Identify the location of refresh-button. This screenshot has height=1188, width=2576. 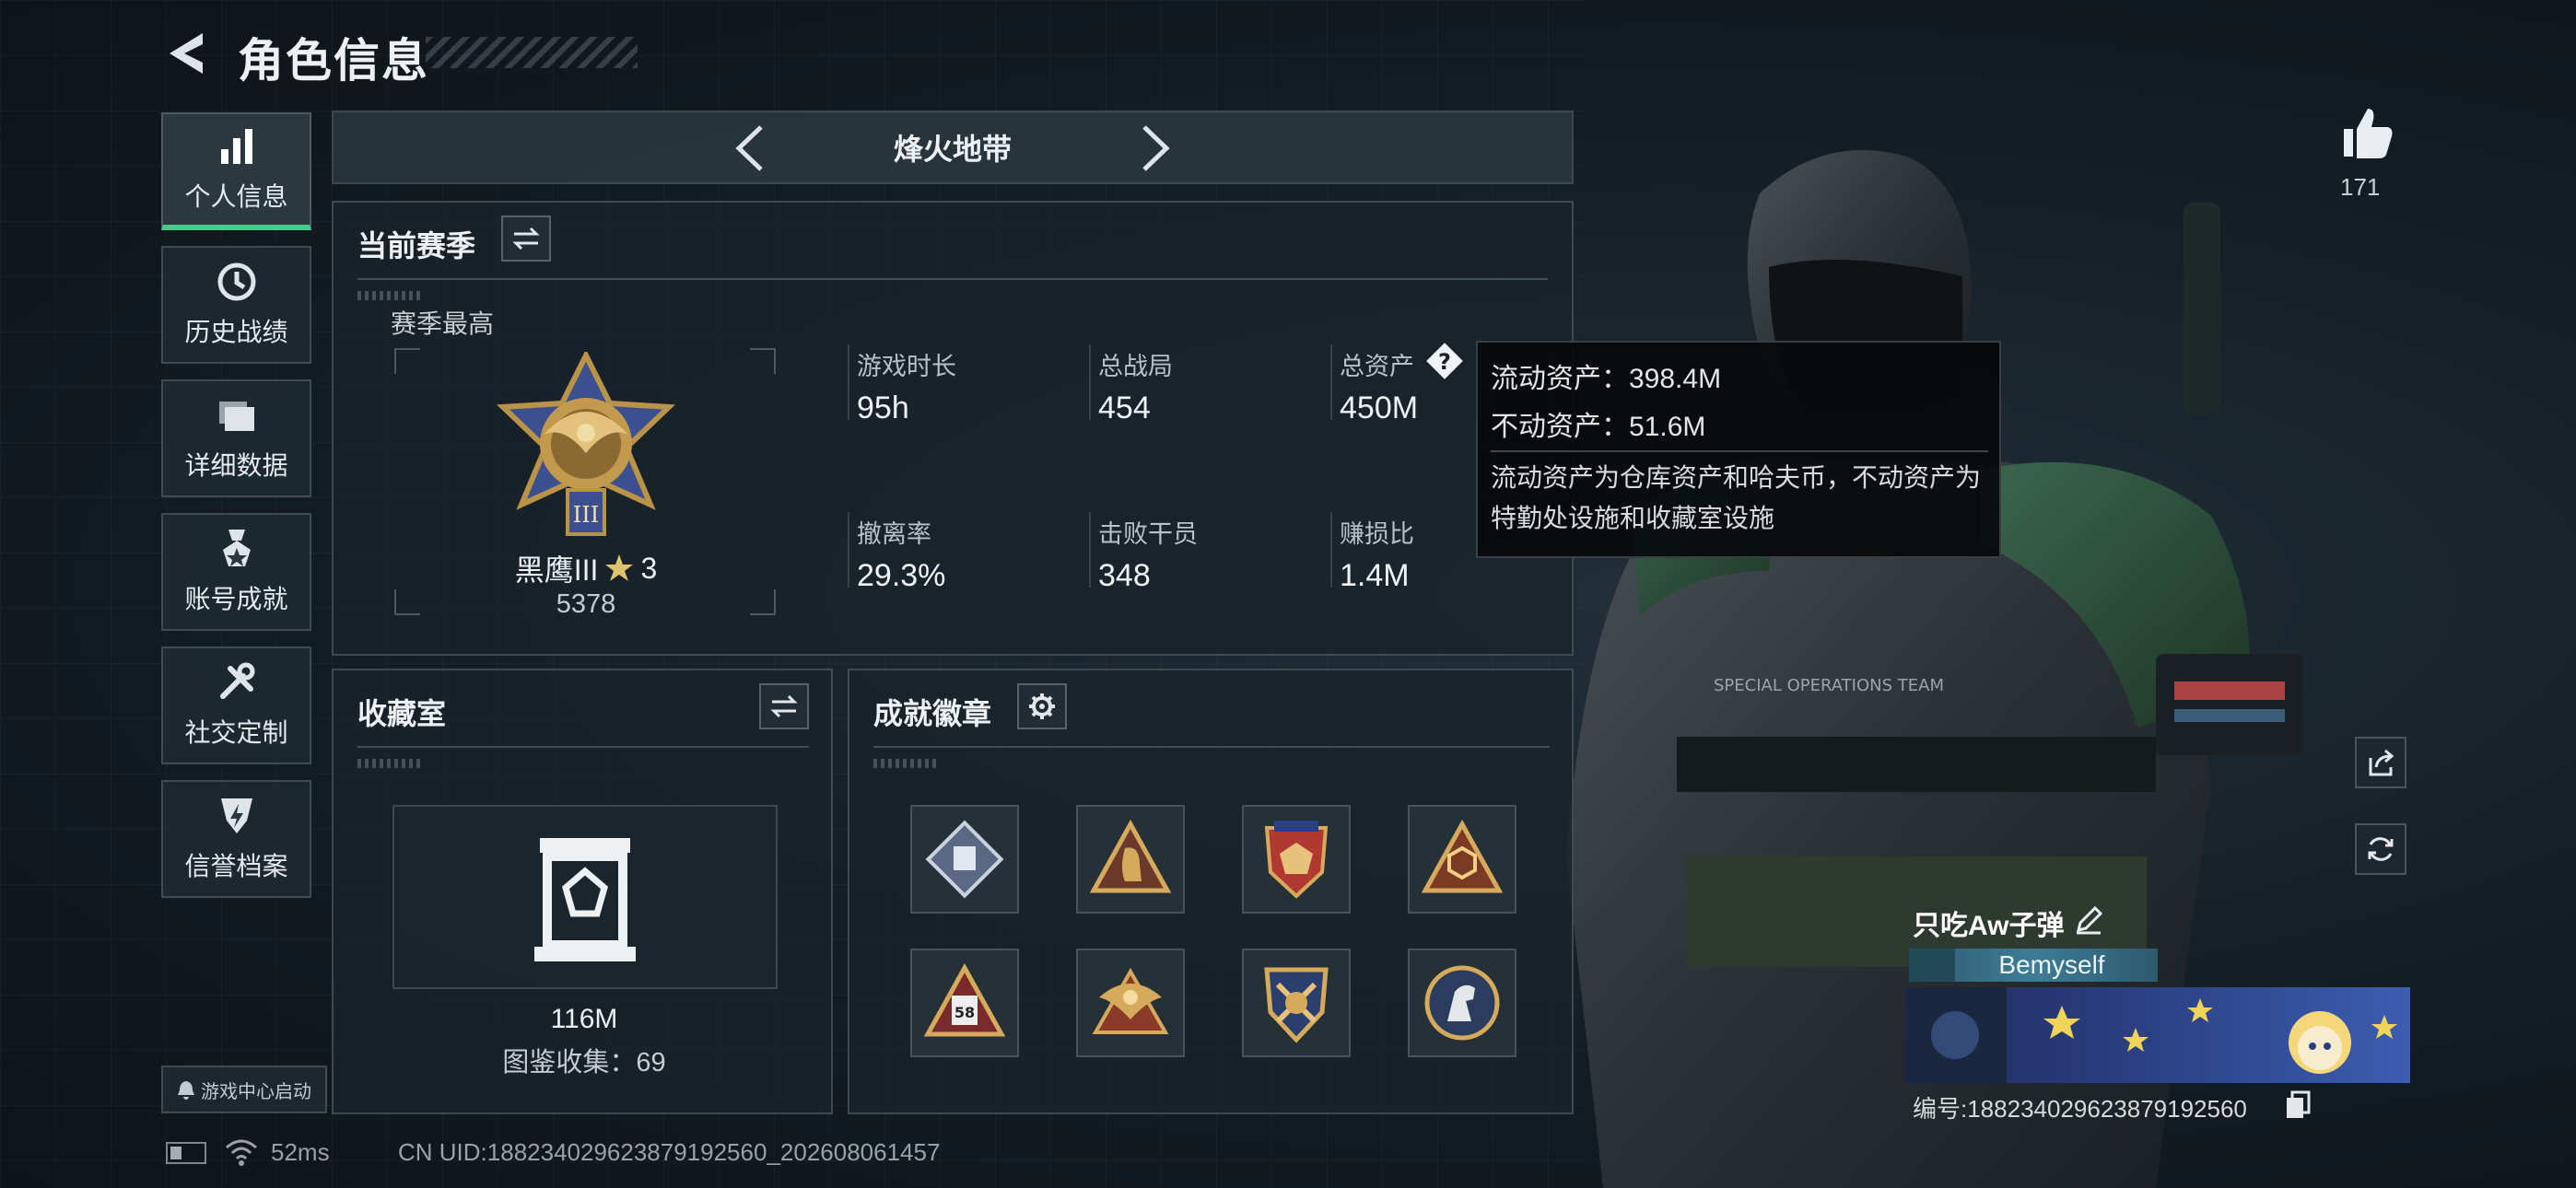
(2380, 849).